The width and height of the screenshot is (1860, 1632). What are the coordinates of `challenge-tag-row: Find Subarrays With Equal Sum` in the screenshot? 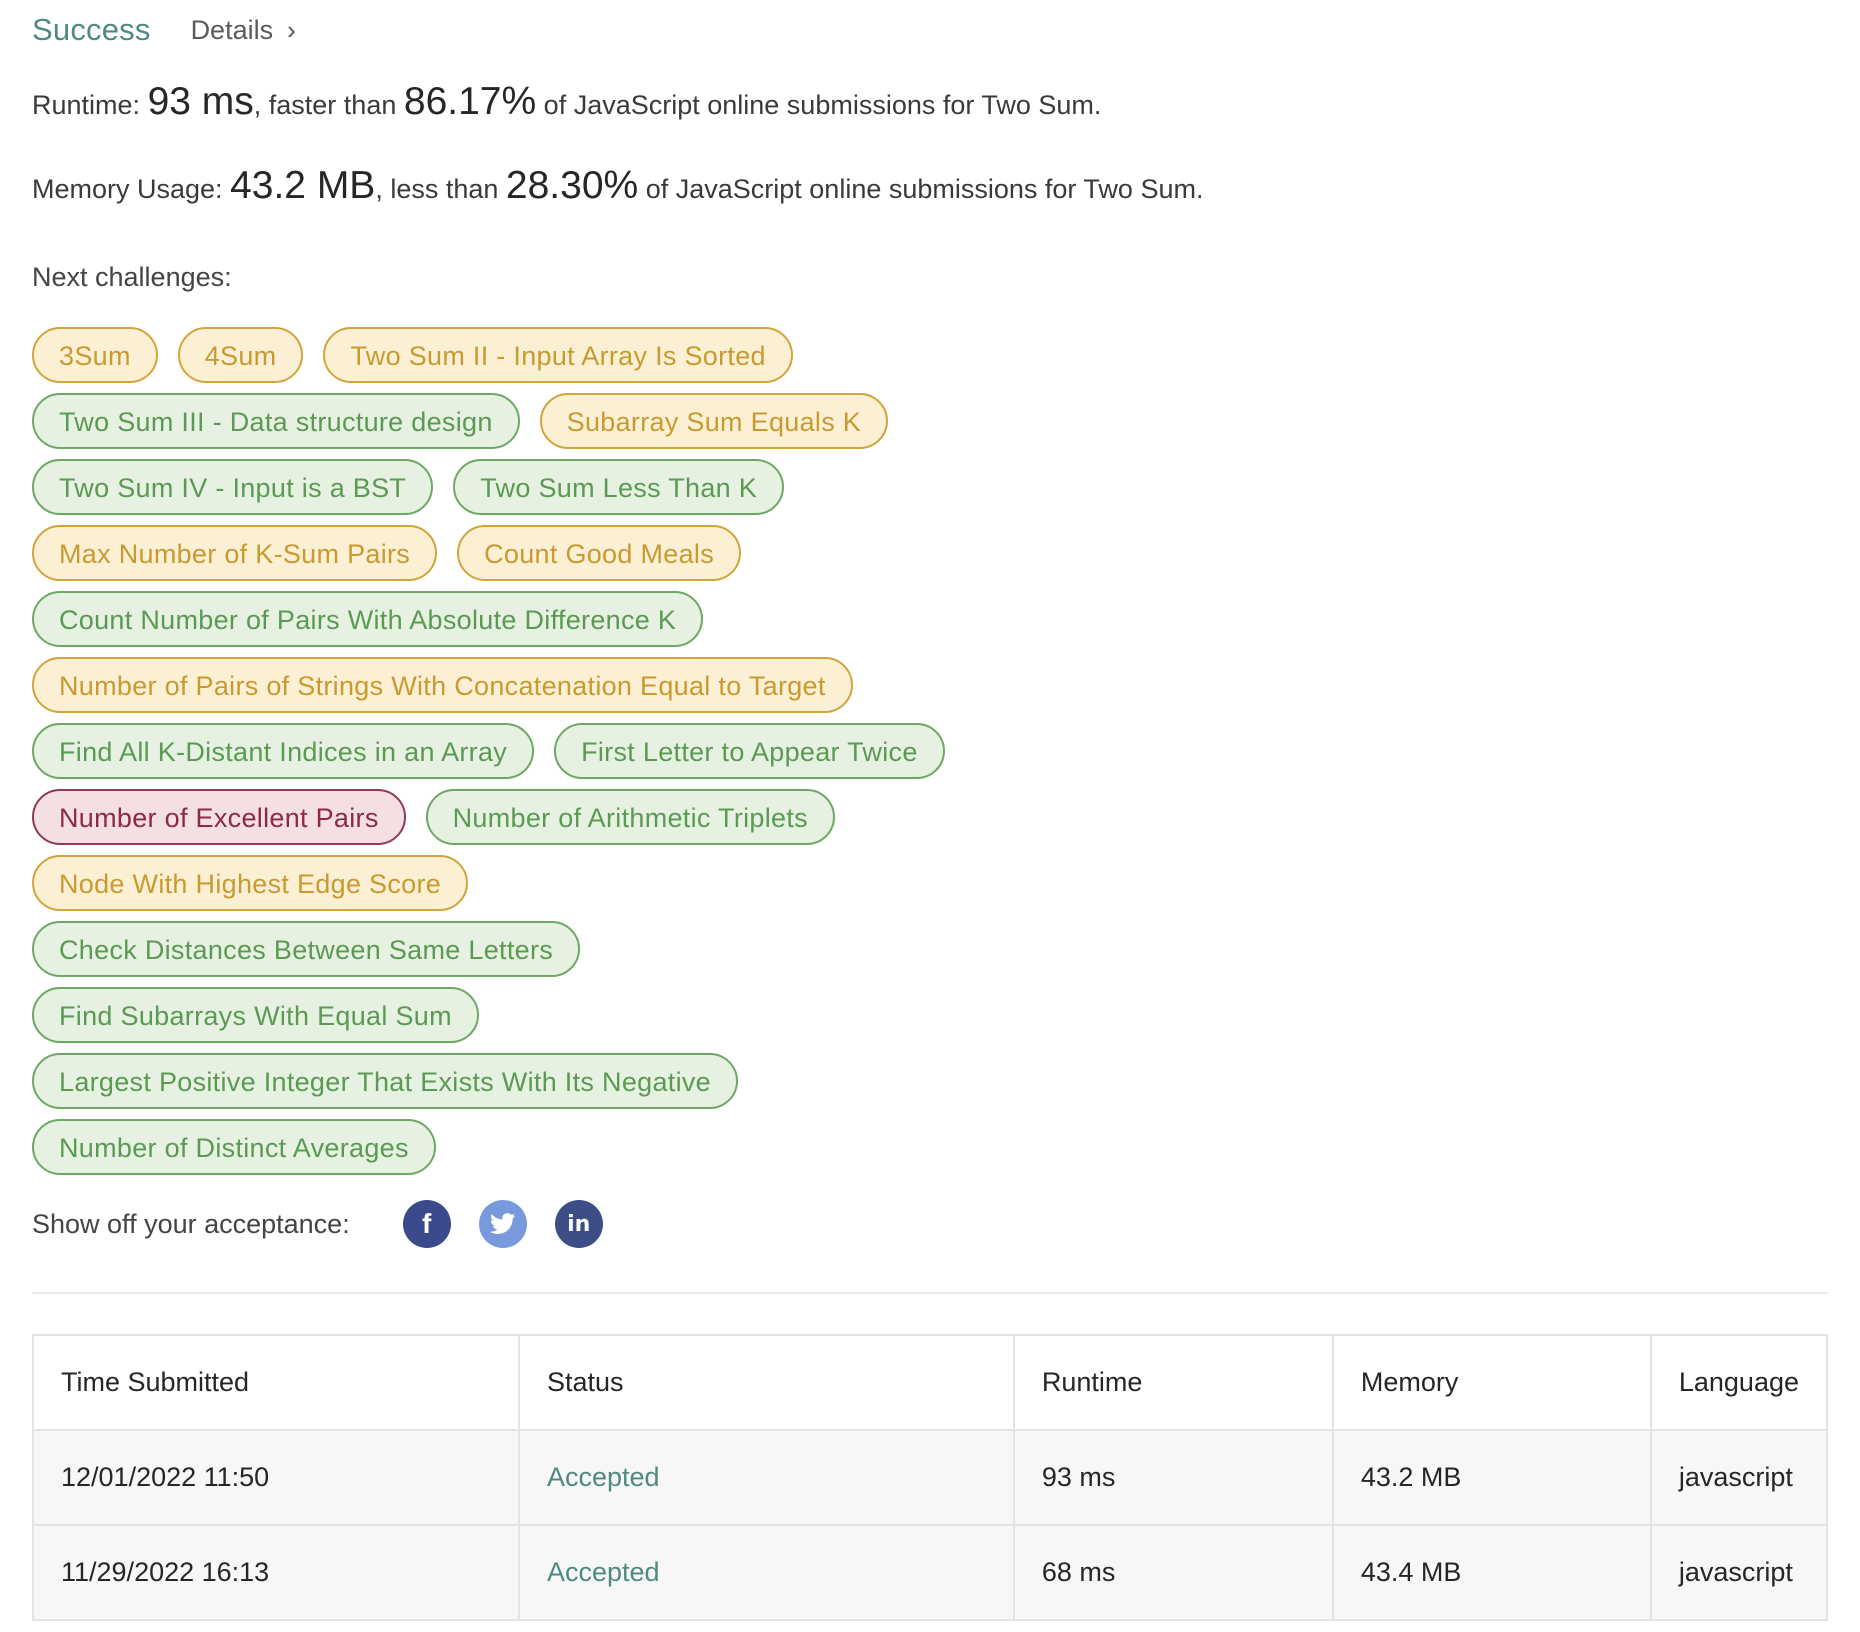 It's located at (632, 1020).